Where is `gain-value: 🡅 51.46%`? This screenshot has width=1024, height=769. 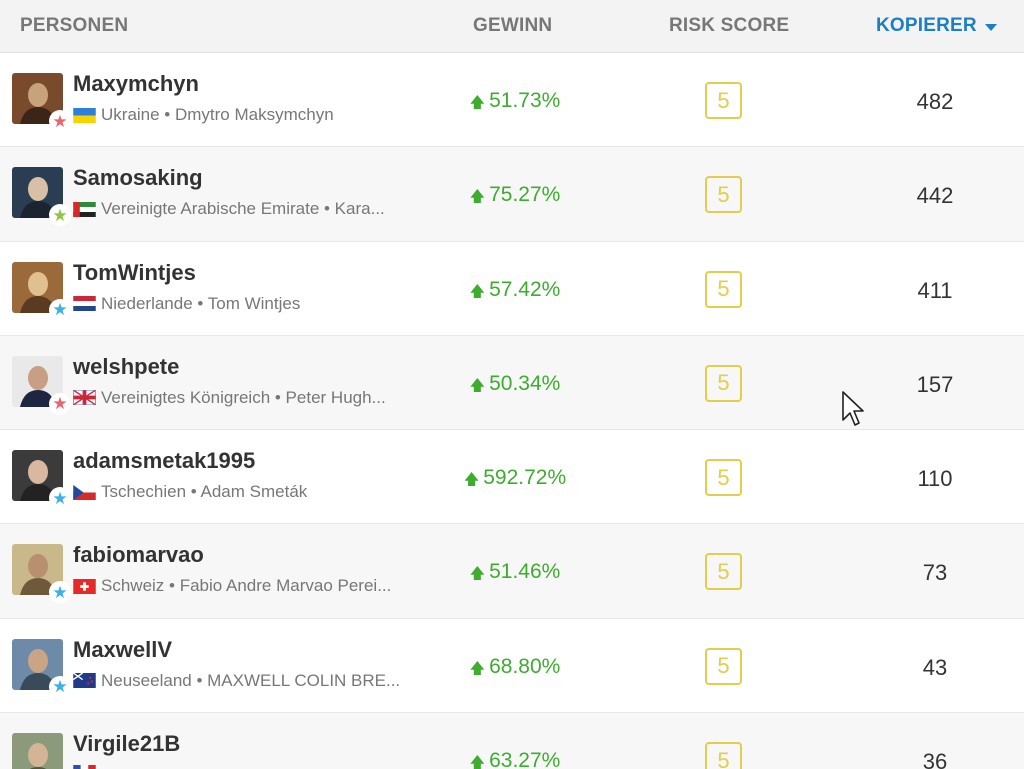
gain-value: 🡅 51.46% is located at coordinates (515, 574).